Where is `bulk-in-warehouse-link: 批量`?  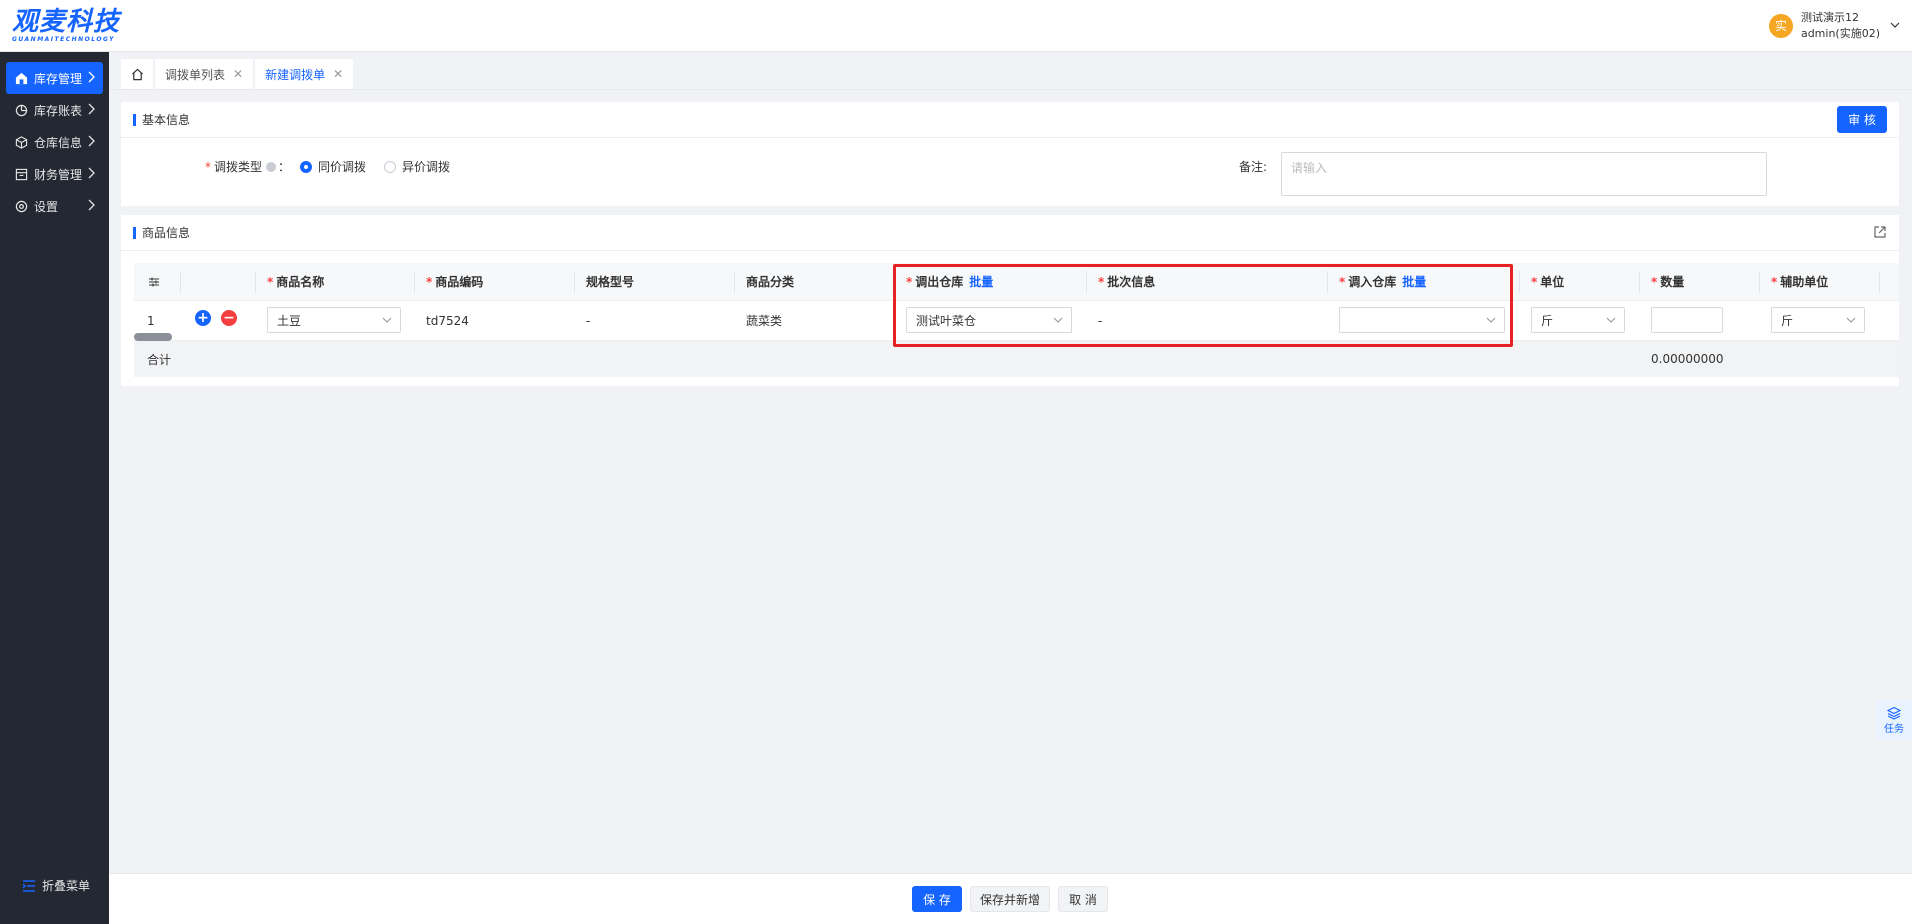 bulk-in-warehouse-link: 批量 is located at coordinates (1414, 281).